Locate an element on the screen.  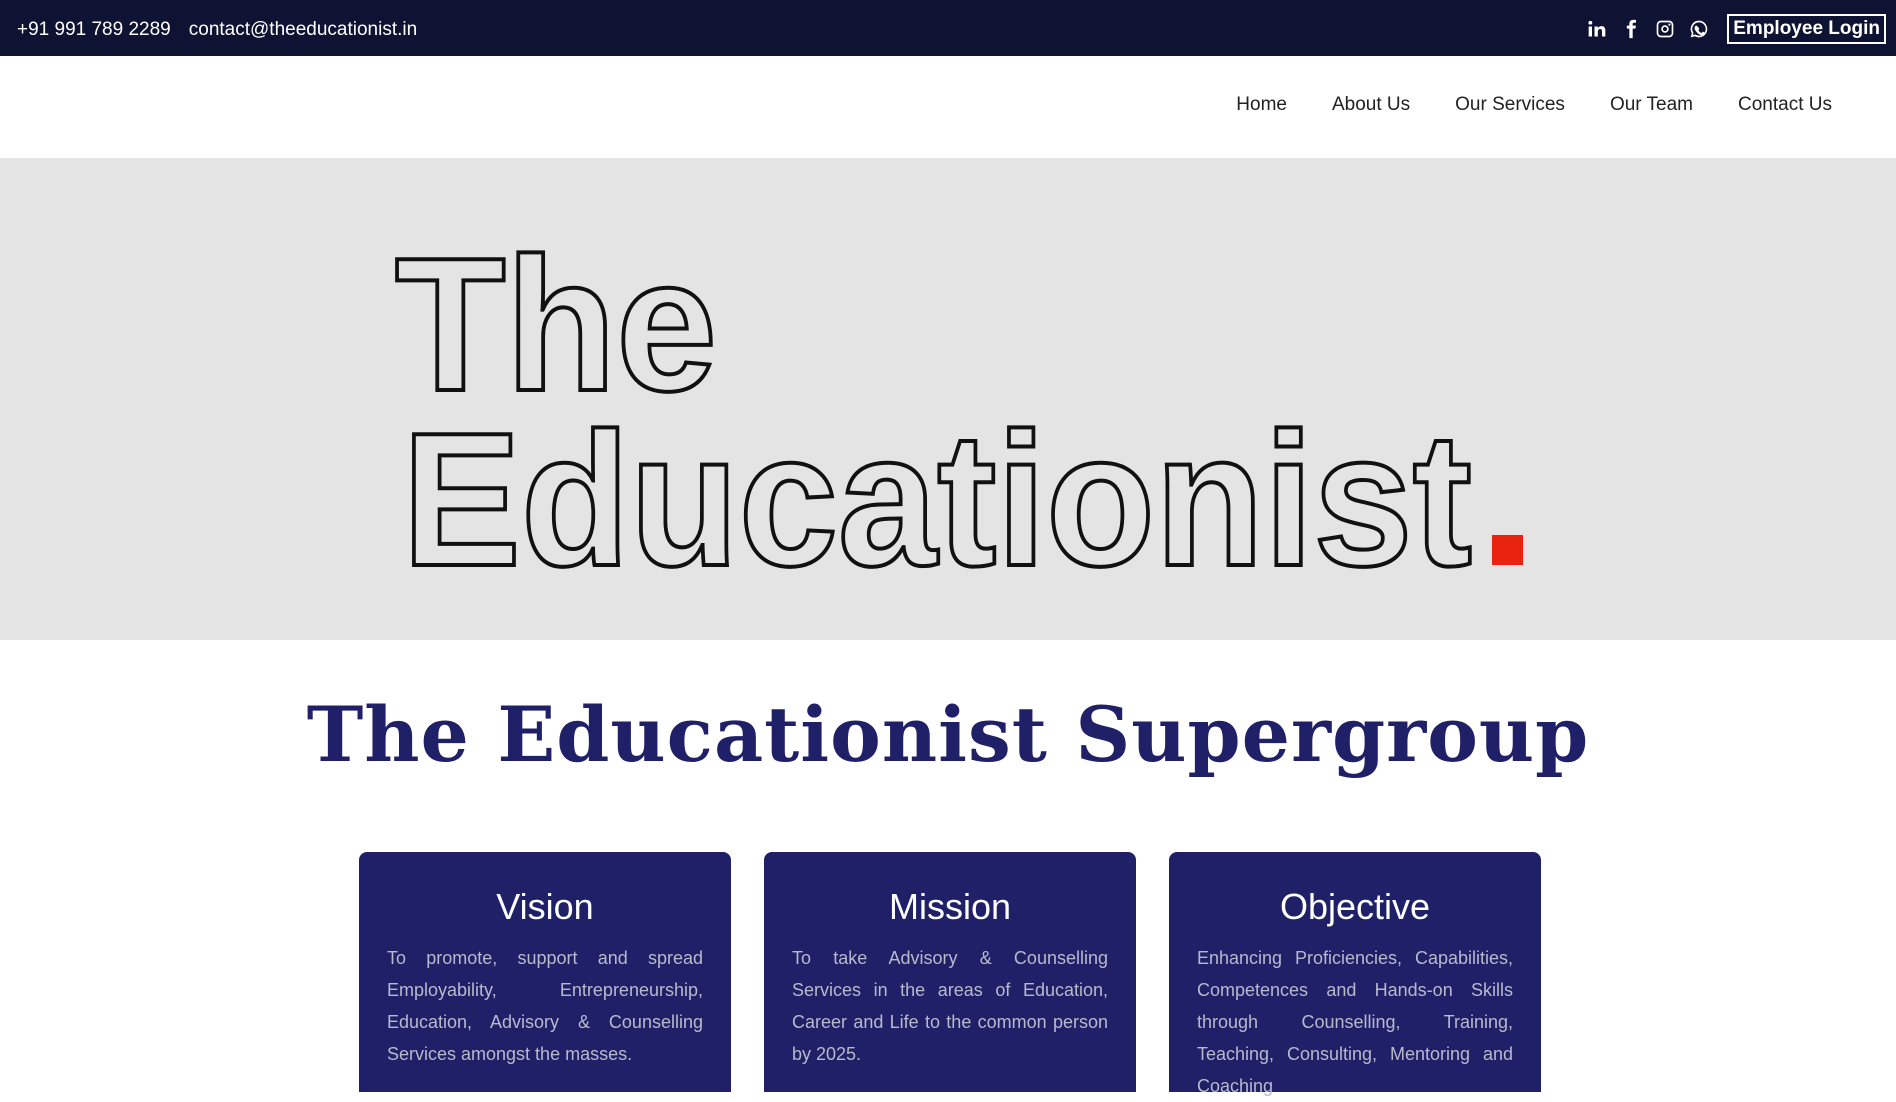
nav-item-contact-us: Contact Us is located at coordinates (1785, 105).